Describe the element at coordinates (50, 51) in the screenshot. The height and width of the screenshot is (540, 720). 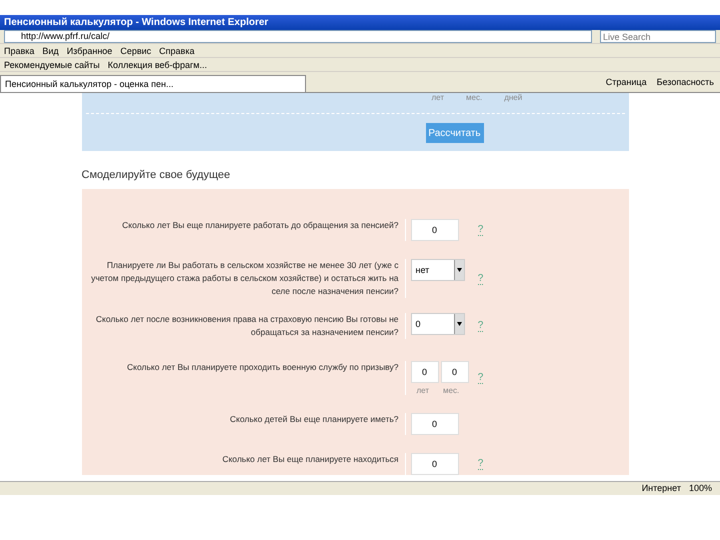
I see `menu-item: Вид` at that location.